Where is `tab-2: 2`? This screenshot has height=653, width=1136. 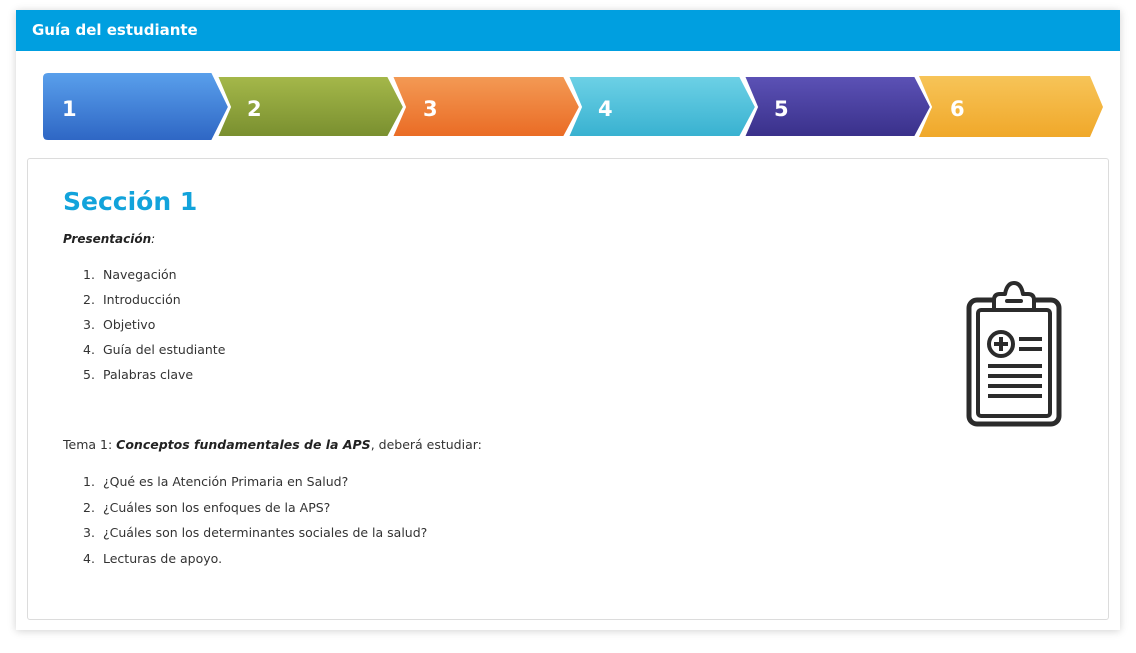 tab-2: 2 is located at coordinates (310, 106).